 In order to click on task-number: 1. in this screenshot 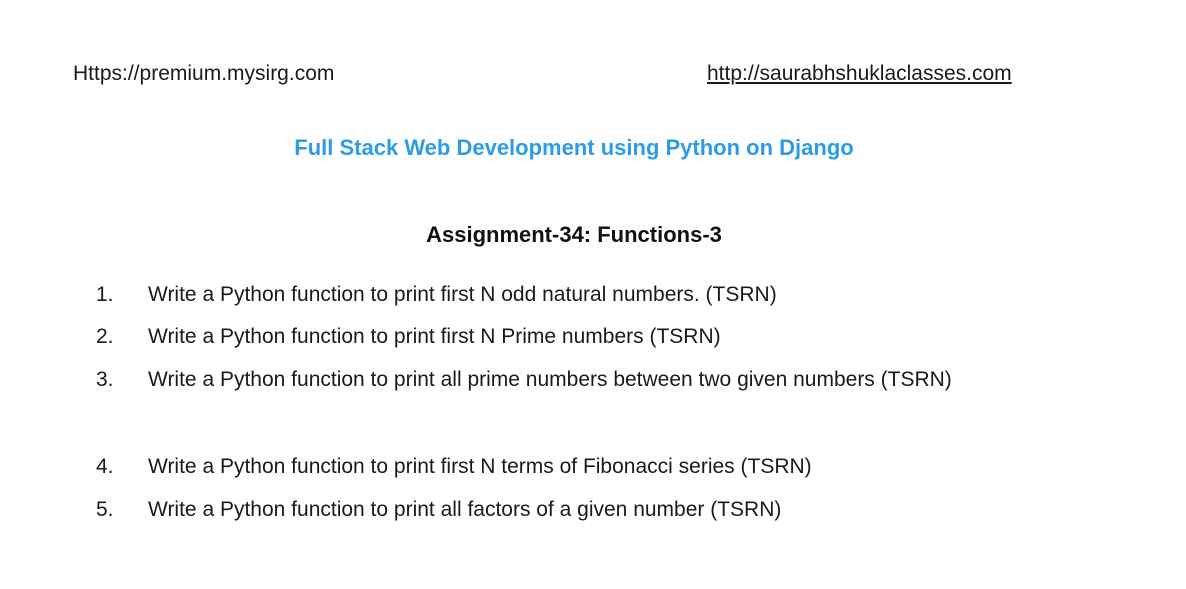, I will do `click(105, 294)`.